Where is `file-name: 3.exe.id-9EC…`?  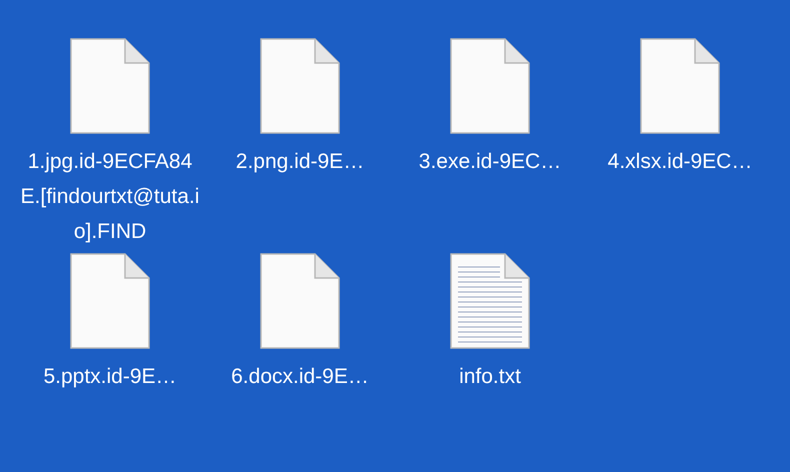 file-name: 3.exe.id-9EC… is located at coordinates (490, 162).